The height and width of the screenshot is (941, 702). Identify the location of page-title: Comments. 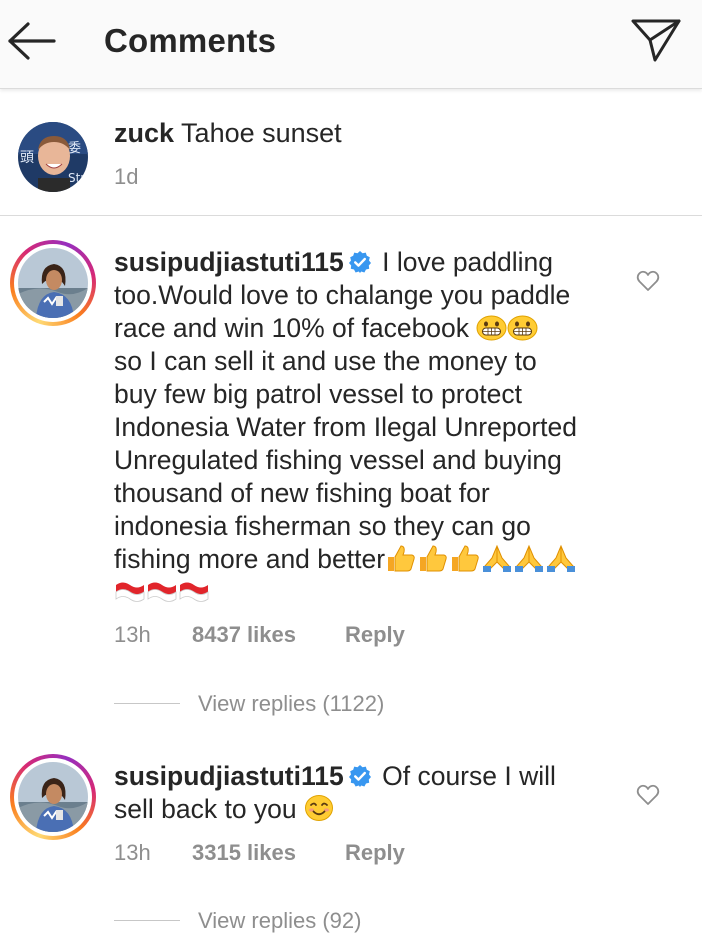
(190, 40).